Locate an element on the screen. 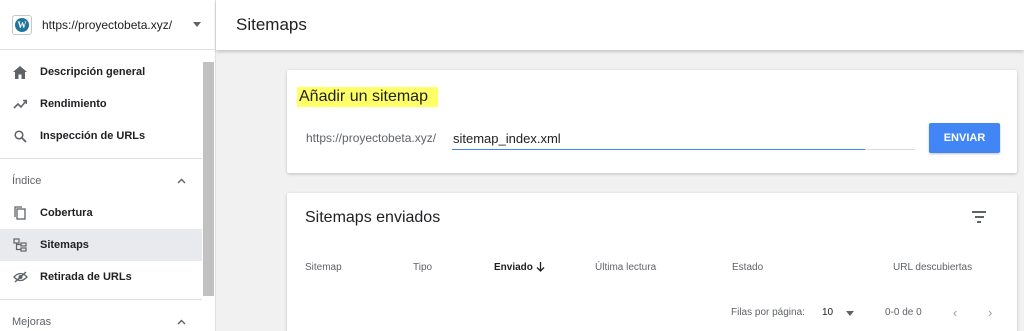 This screenshot has width=1024, height=331. sidebar-item-label: Retirada de URLs is located at coordinates (86, 277).